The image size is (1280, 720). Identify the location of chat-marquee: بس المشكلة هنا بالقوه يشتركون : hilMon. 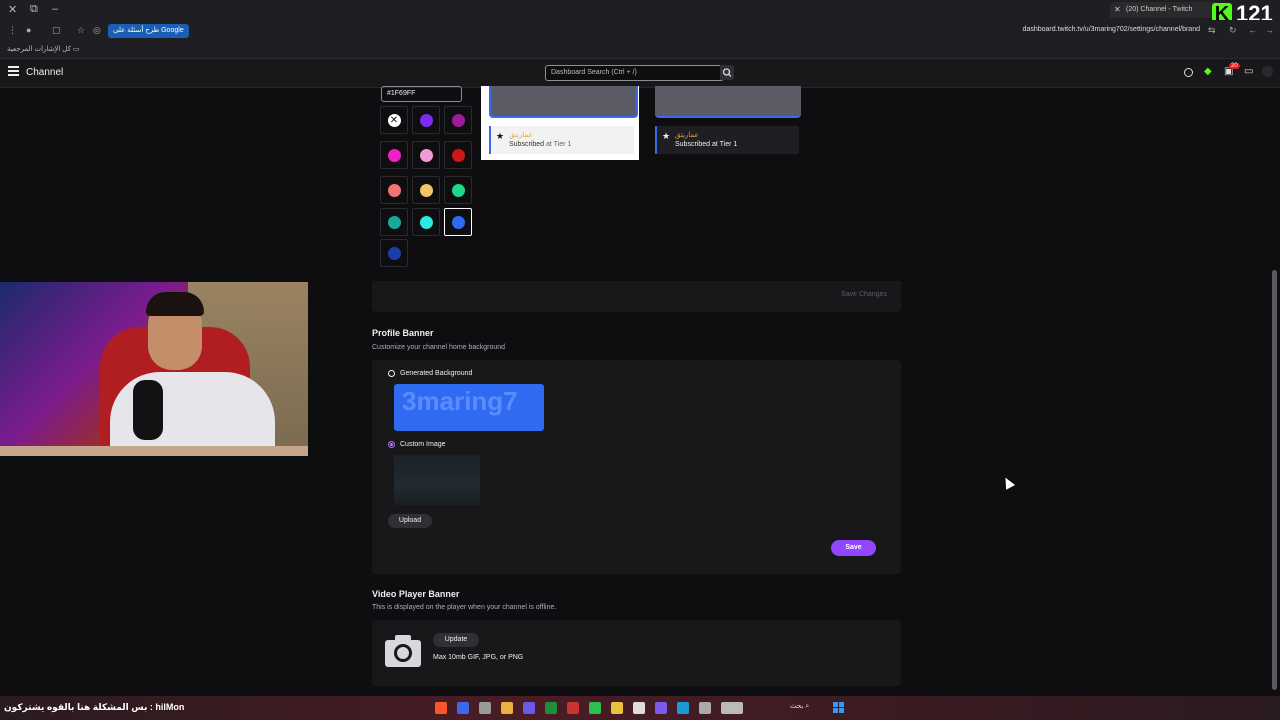
(94, 707).